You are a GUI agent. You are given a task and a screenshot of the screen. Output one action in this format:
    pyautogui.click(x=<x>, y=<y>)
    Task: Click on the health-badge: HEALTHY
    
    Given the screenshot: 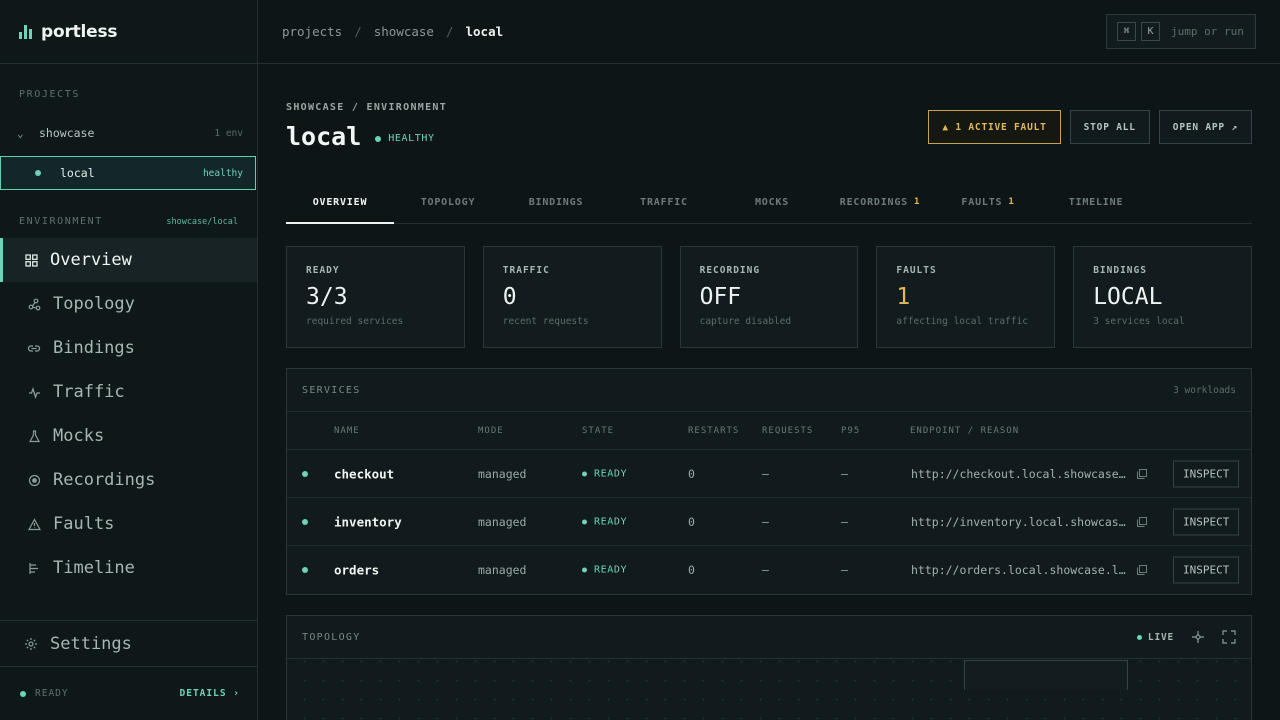 What is the action you would take?
    pyautogui.click(x=404, y=138)
    